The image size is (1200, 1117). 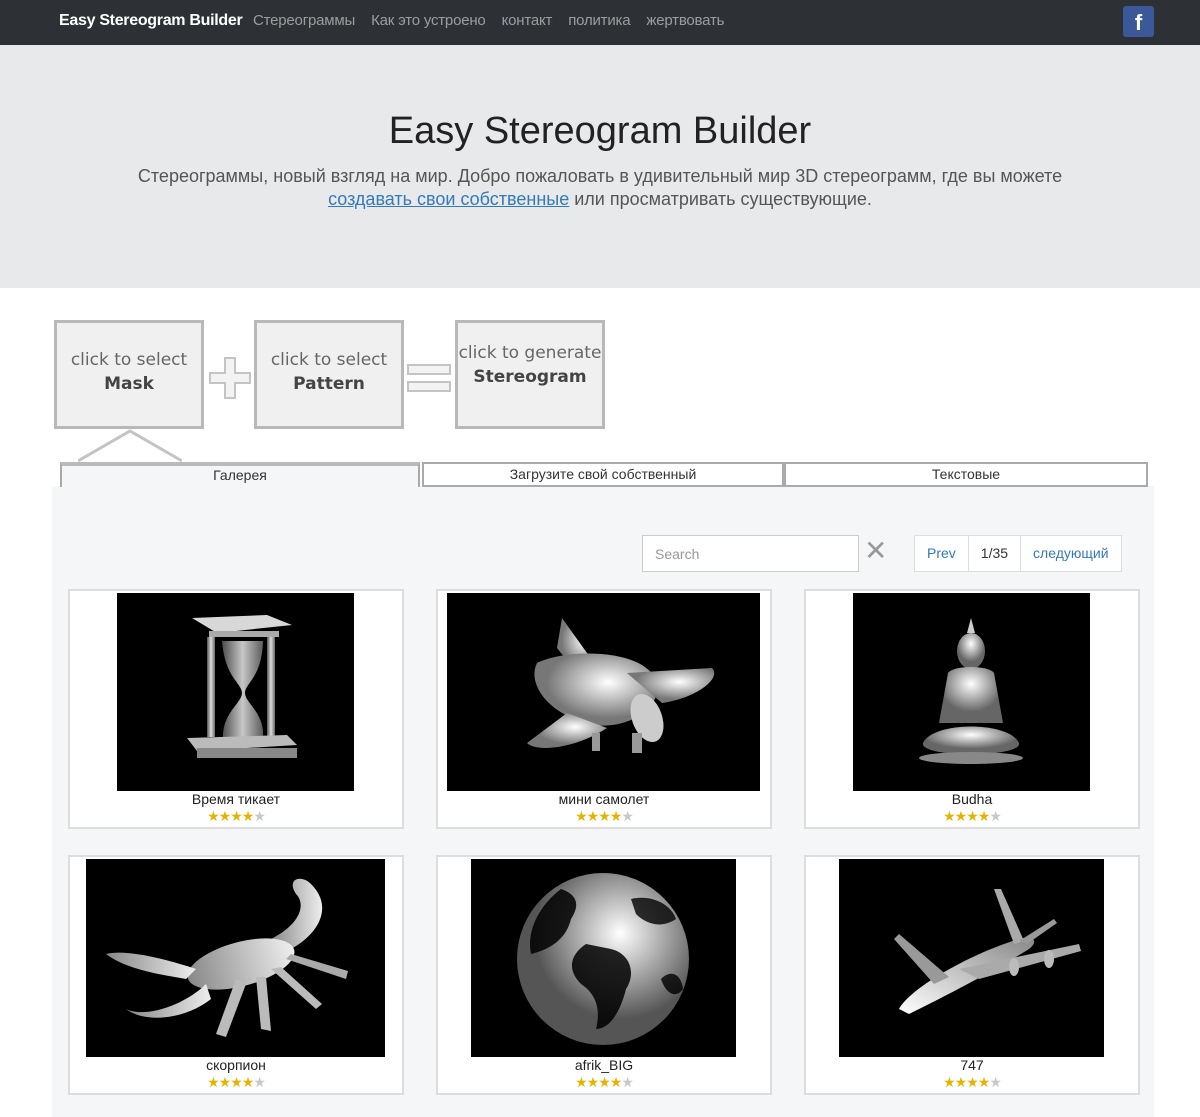 I want to click on next-page-button: следующий, so click(x=1070, y=553).